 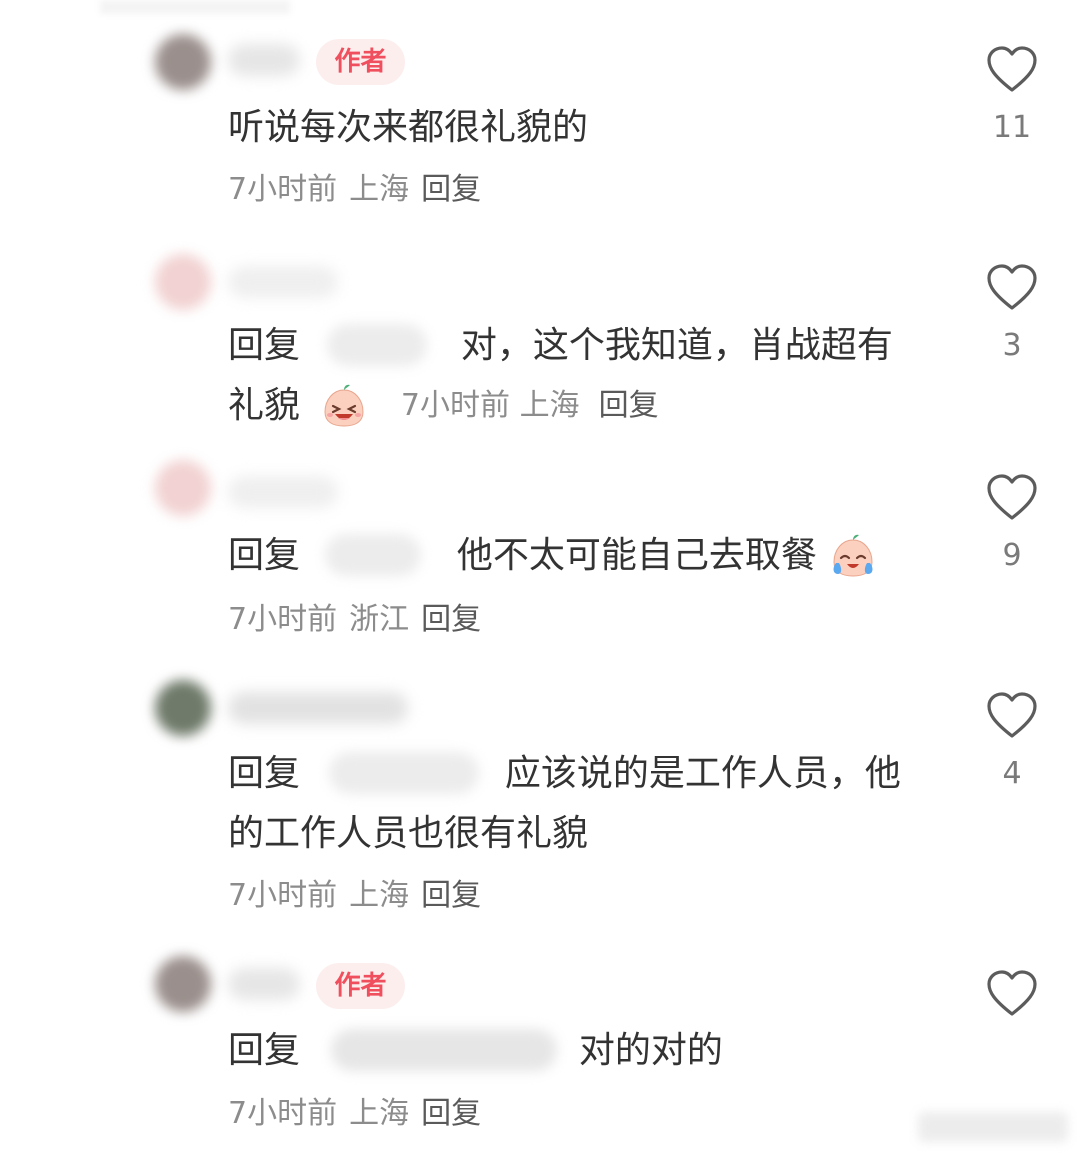 I want to click on comment-text: 对，这个我知道，肖战超有, so click(x=676, y=345).